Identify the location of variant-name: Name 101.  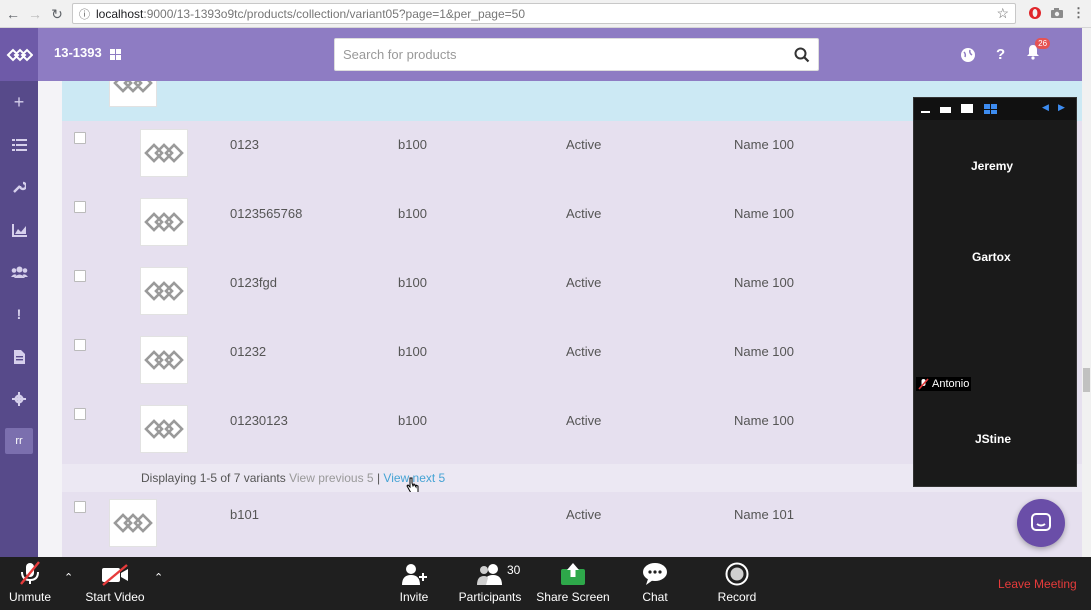
(764, 514).